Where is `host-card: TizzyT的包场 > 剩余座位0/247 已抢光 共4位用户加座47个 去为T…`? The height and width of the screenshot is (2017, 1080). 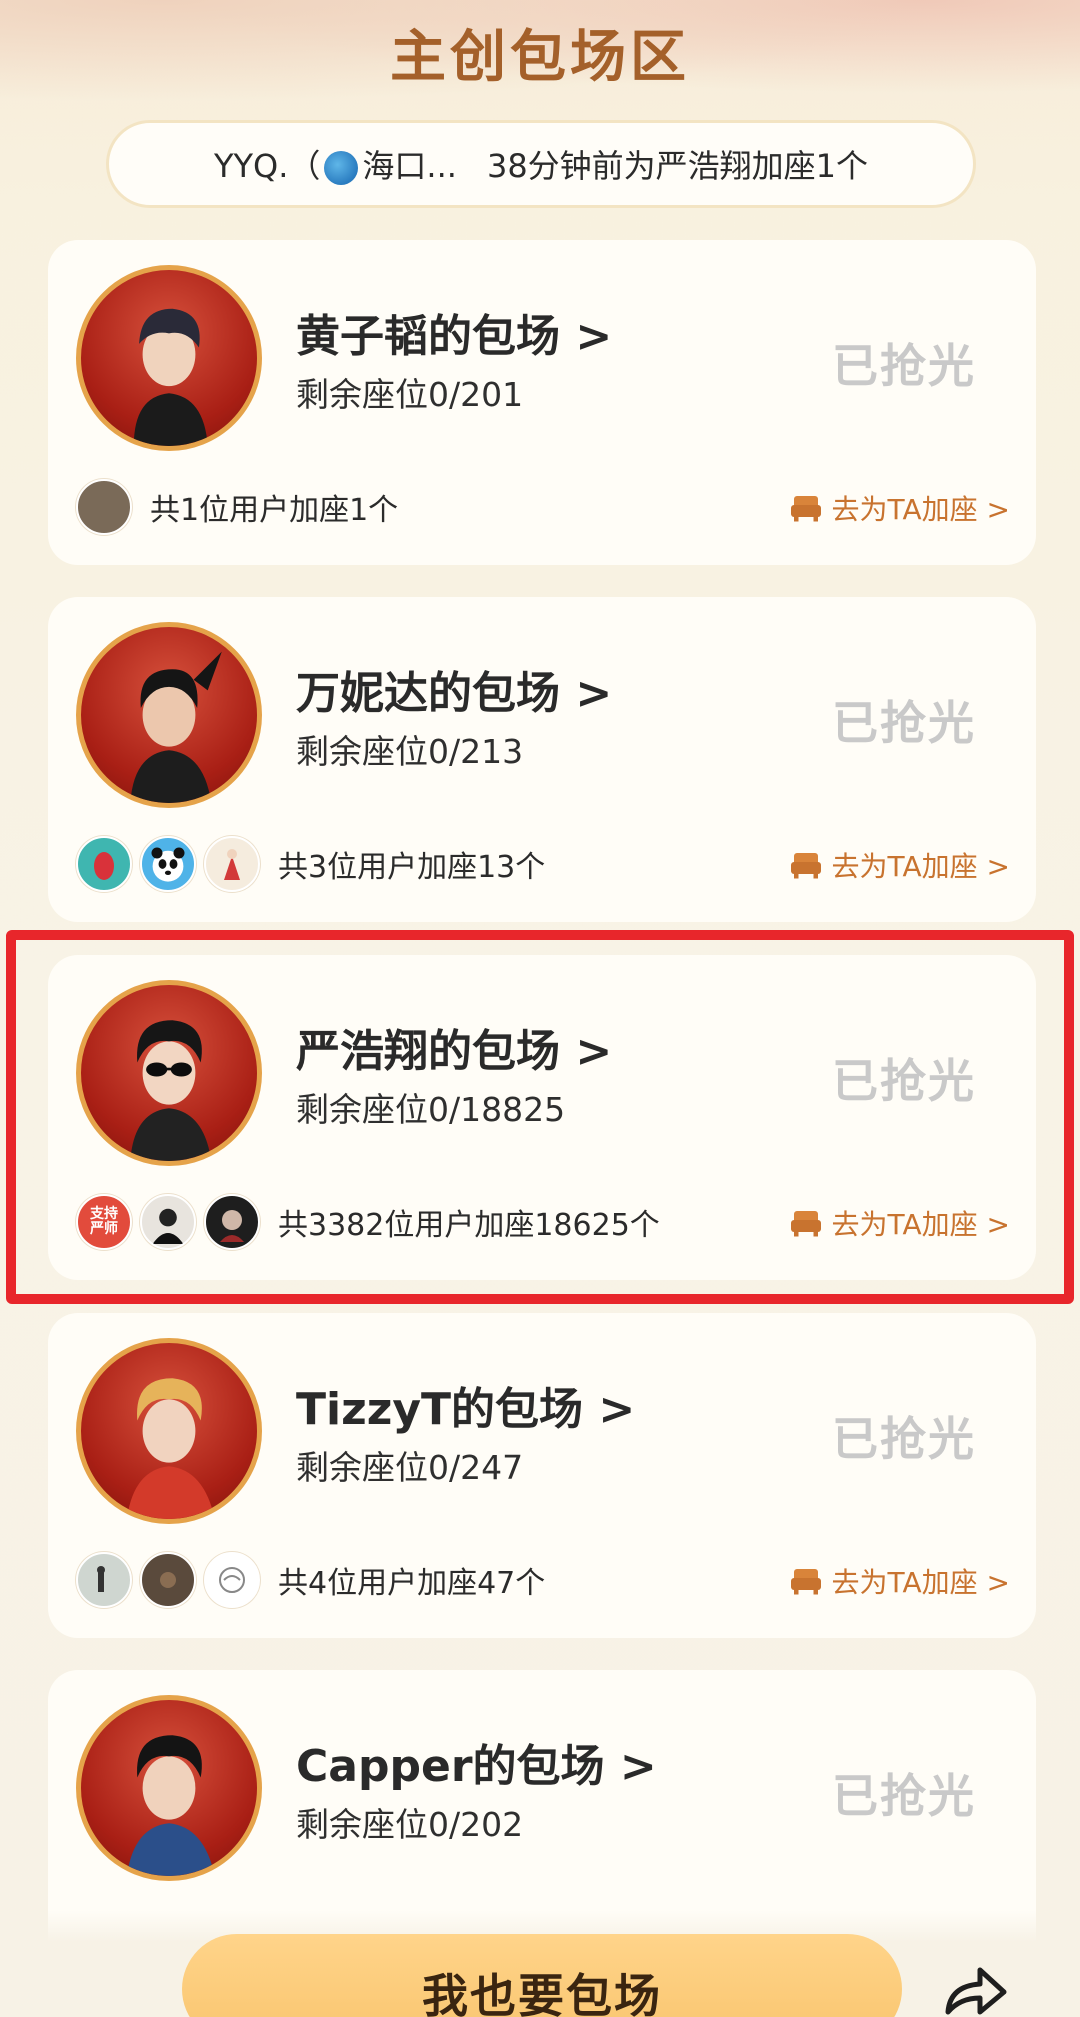
host-card: TizzyT的包场 > 剩余座位0/247 已抢光 共4位用户加座47个 去为T… is located at coordinates (542, 1475).